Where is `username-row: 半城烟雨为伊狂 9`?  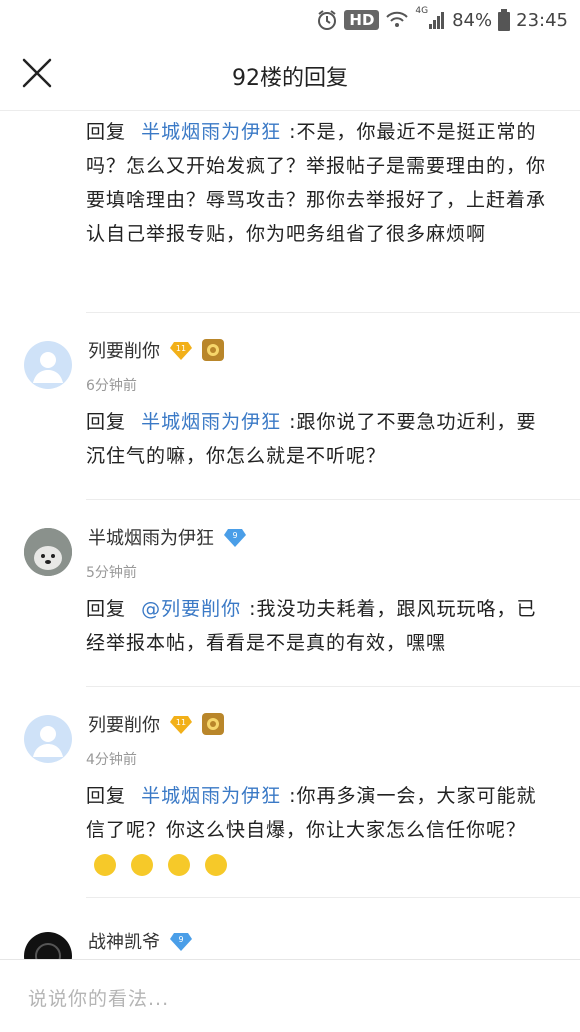 username-row: 半城烟雨为伊狂 9 is located at coordinates (167, 537).